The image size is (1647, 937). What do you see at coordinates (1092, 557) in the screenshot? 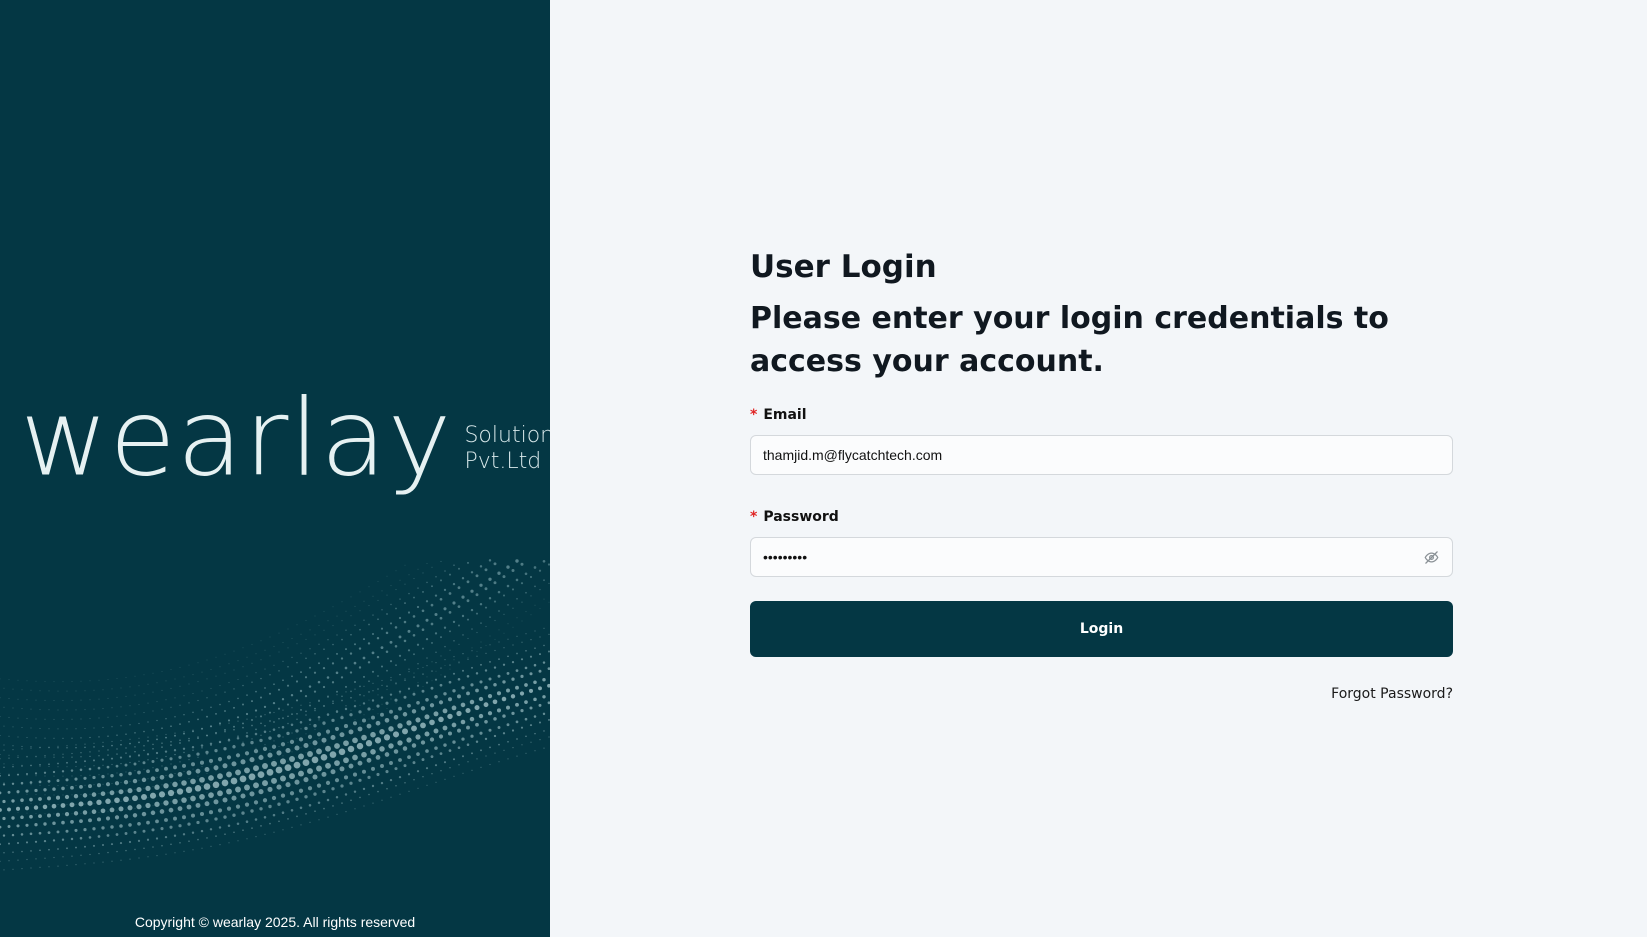
I see `password-input` at bounding box center [1092, 557].